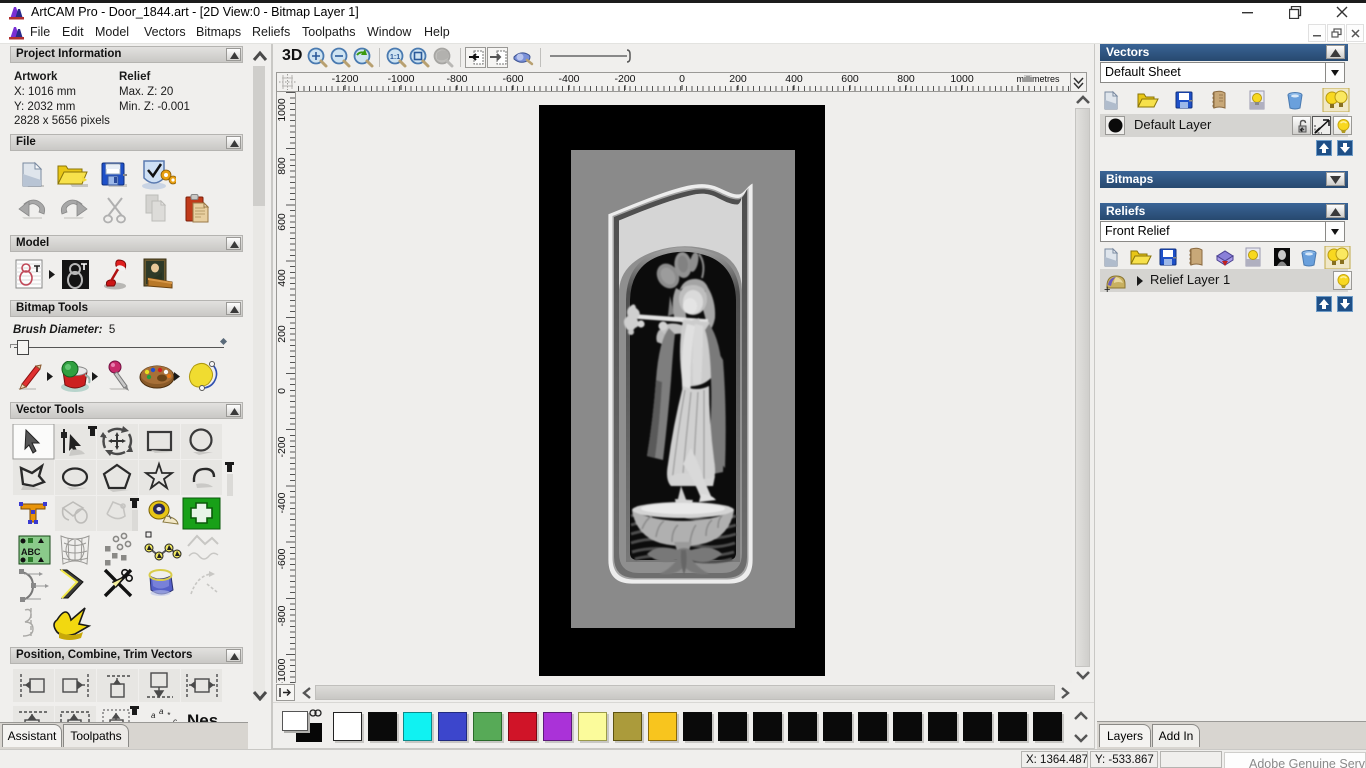 The width and height of the screenshot is (1366, 768). What do you see at coordinates (345, 79) in the screenshot?
I see `svg-text: -1200` at bounding box center [345, 79].